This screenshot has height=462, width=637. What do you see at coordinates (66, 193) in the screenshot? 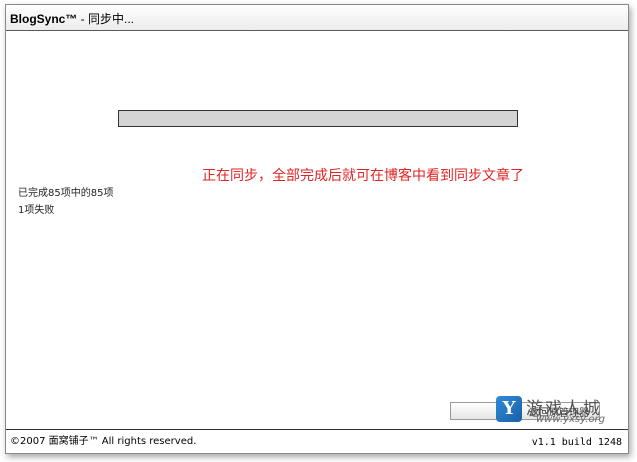
I see `completed-status: 已完成85项中的85项` at bounding box center [66, 193].